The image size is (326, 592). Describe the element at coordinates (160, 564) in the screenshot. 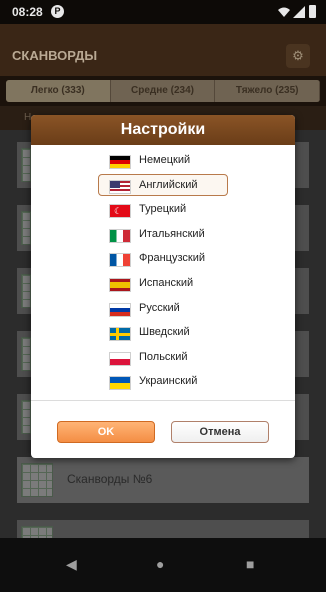

I see `home-icon: ●` at that location.